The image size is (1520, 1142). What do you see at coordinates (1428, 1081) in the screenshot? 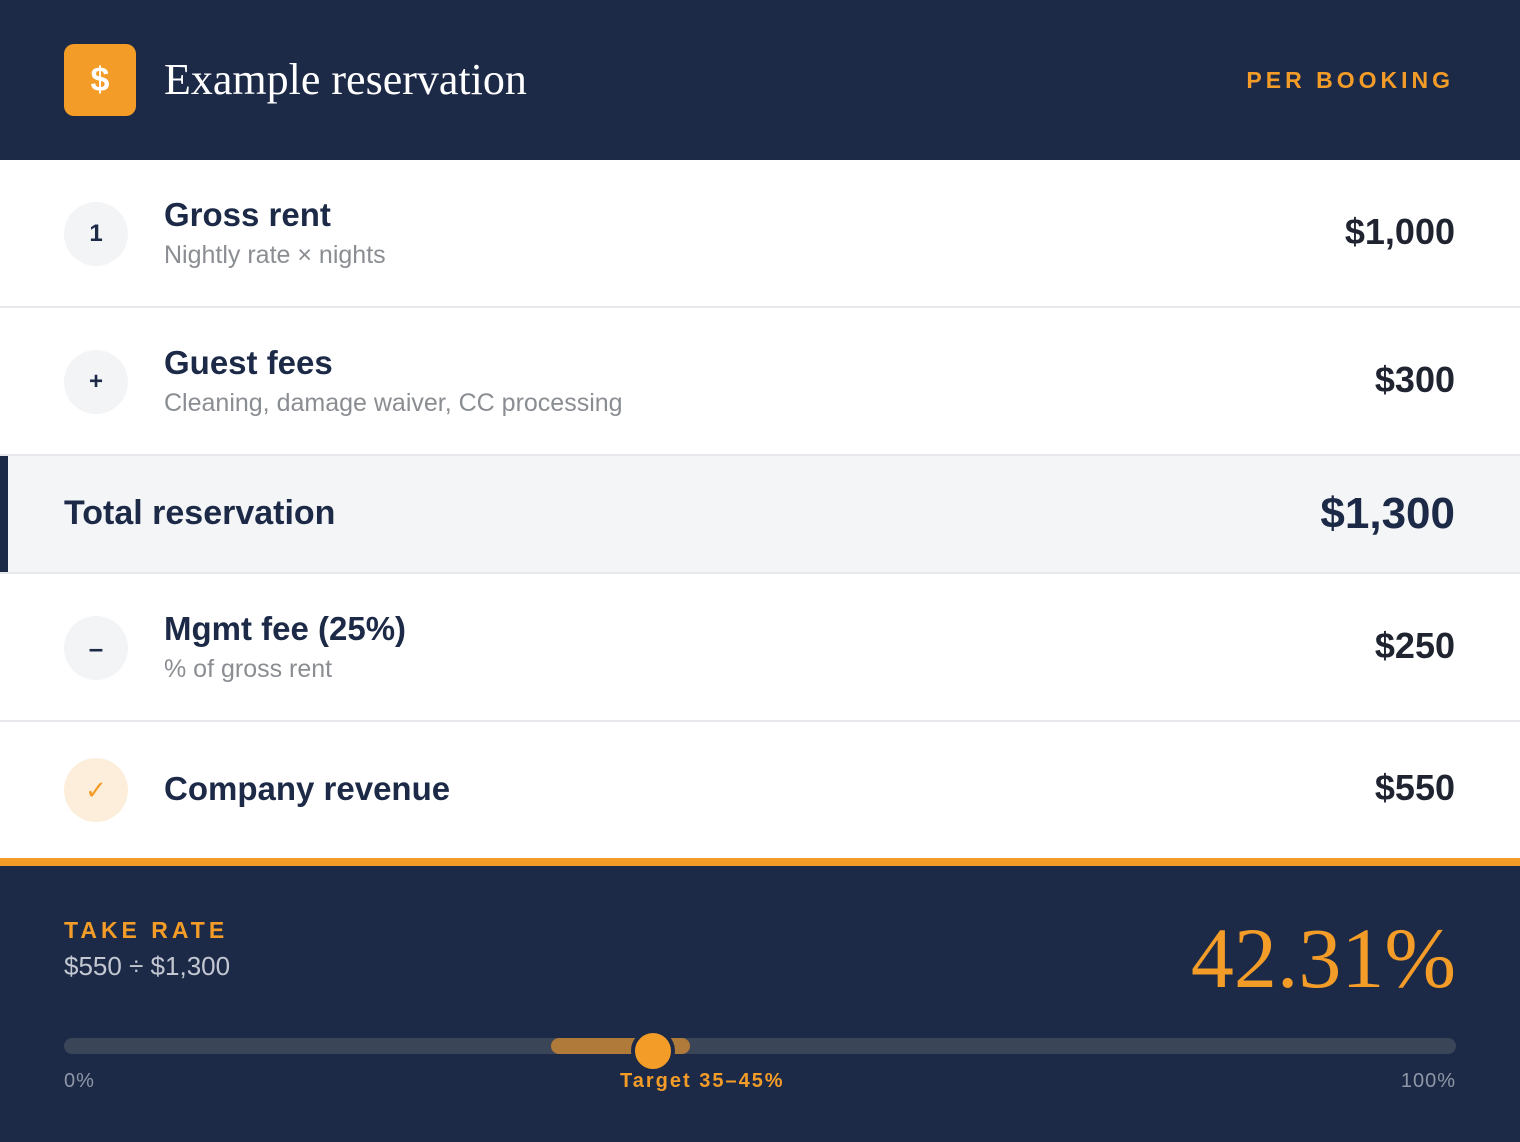
I see `scale-max-label: 100%` at bounding box center [1428, 1081].